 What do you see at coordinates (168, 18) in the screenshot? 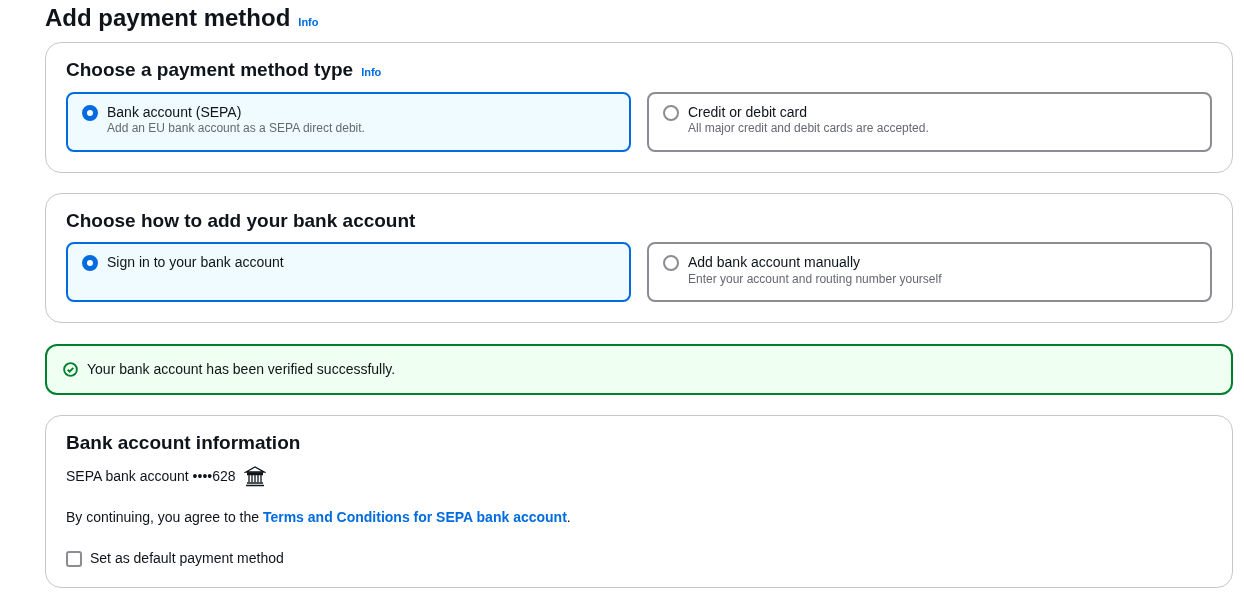
I see `page-title: Add payment method` at bounding box center [168, 18].